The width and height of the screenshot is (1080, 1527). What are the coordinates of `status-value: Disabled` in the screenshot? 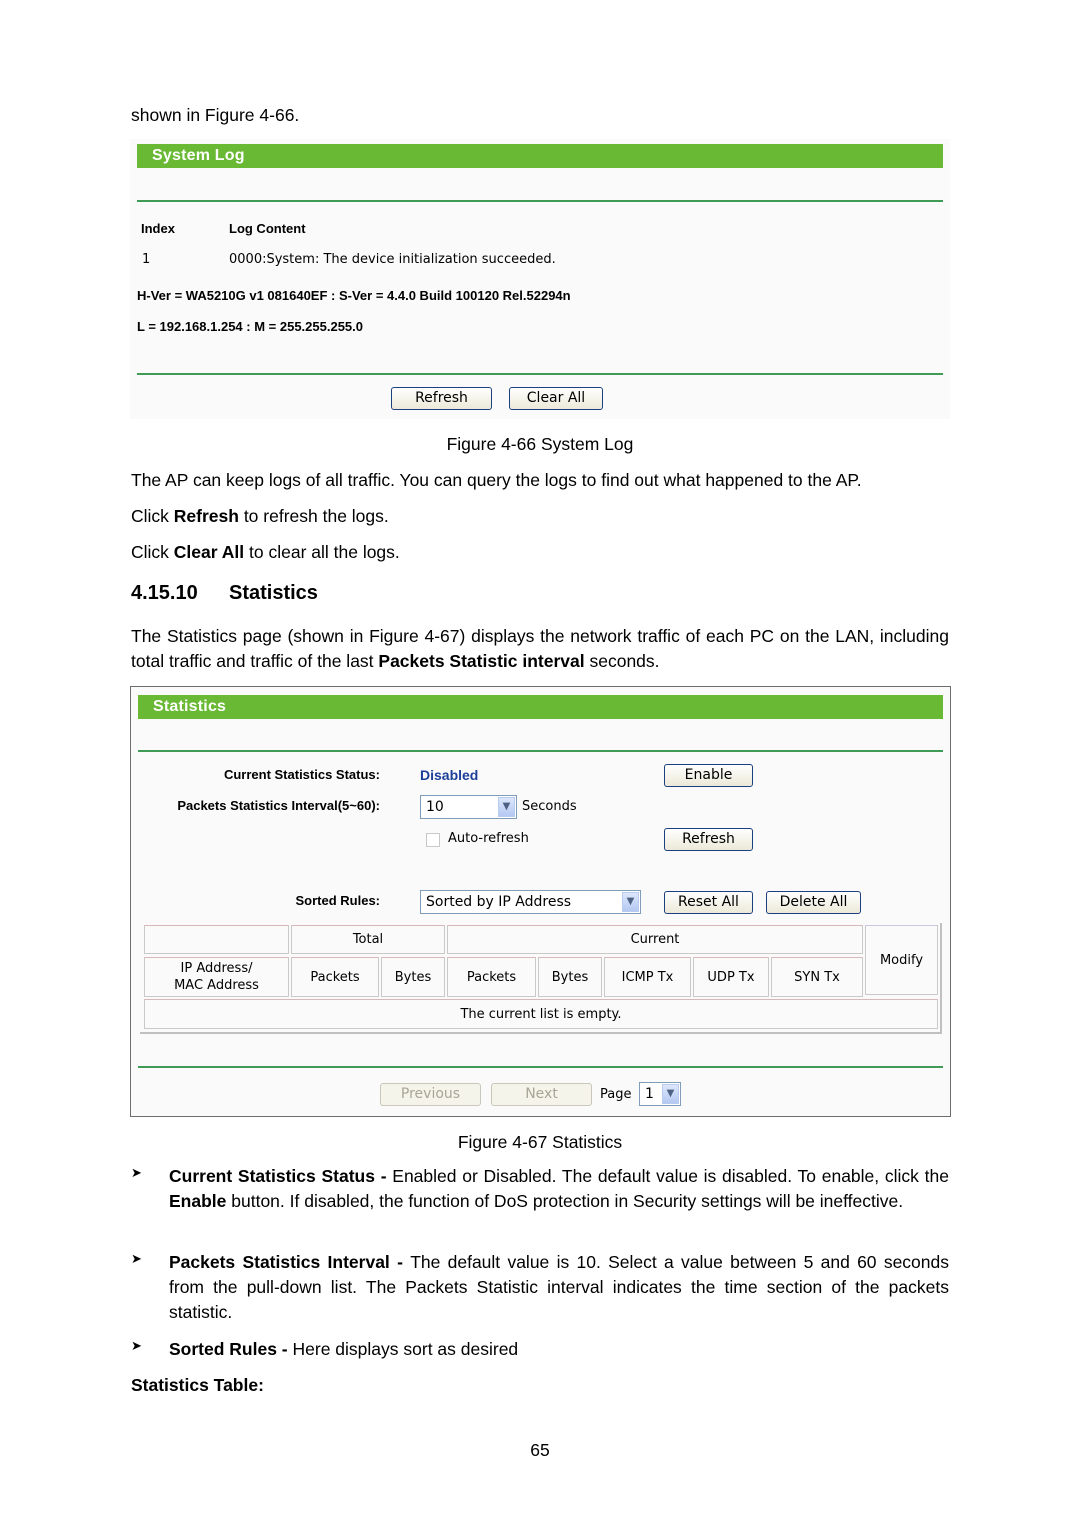 It's located at (449, 775).